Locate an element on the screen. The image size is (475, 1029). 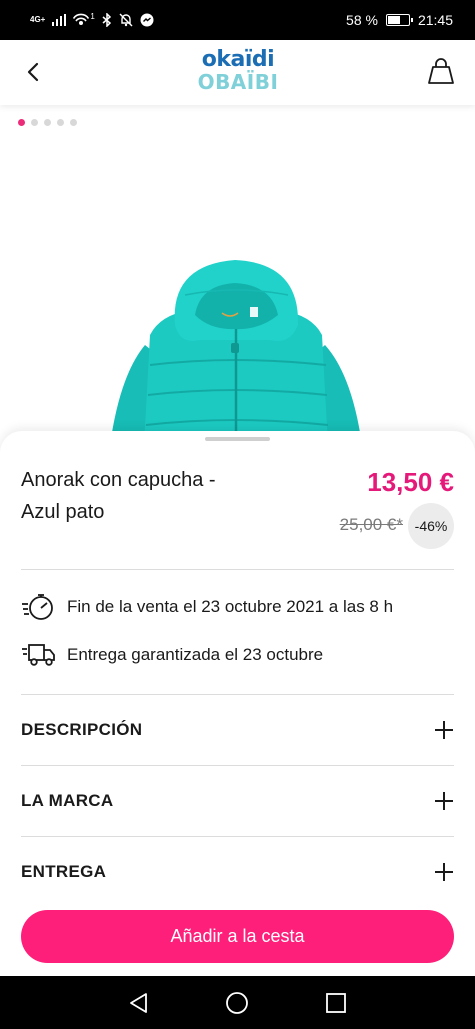
logo-obaibi: OBAÏBI is located at coordinates (238, 82).